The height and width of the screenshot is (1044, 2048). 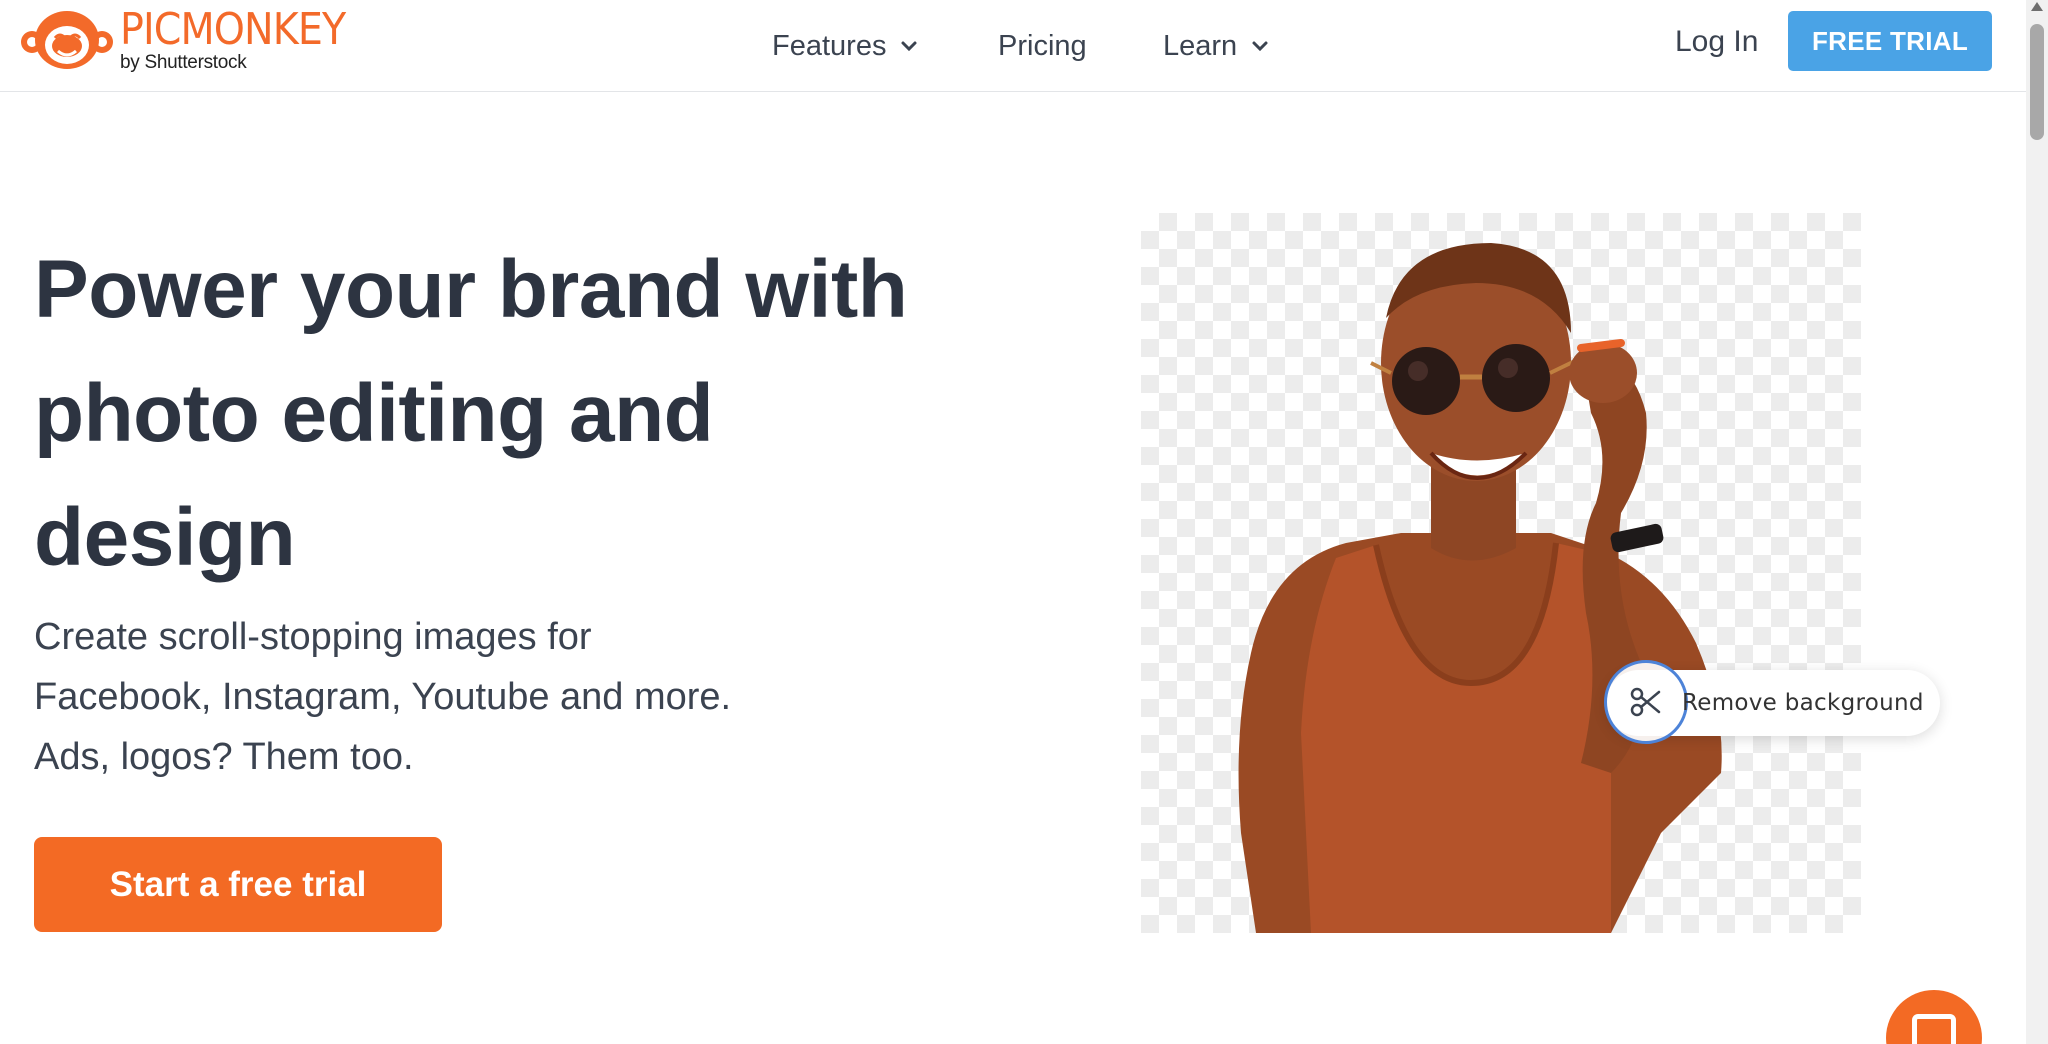 I want to click on nav-learn-label: Learn, so click(x=1200, y=45).